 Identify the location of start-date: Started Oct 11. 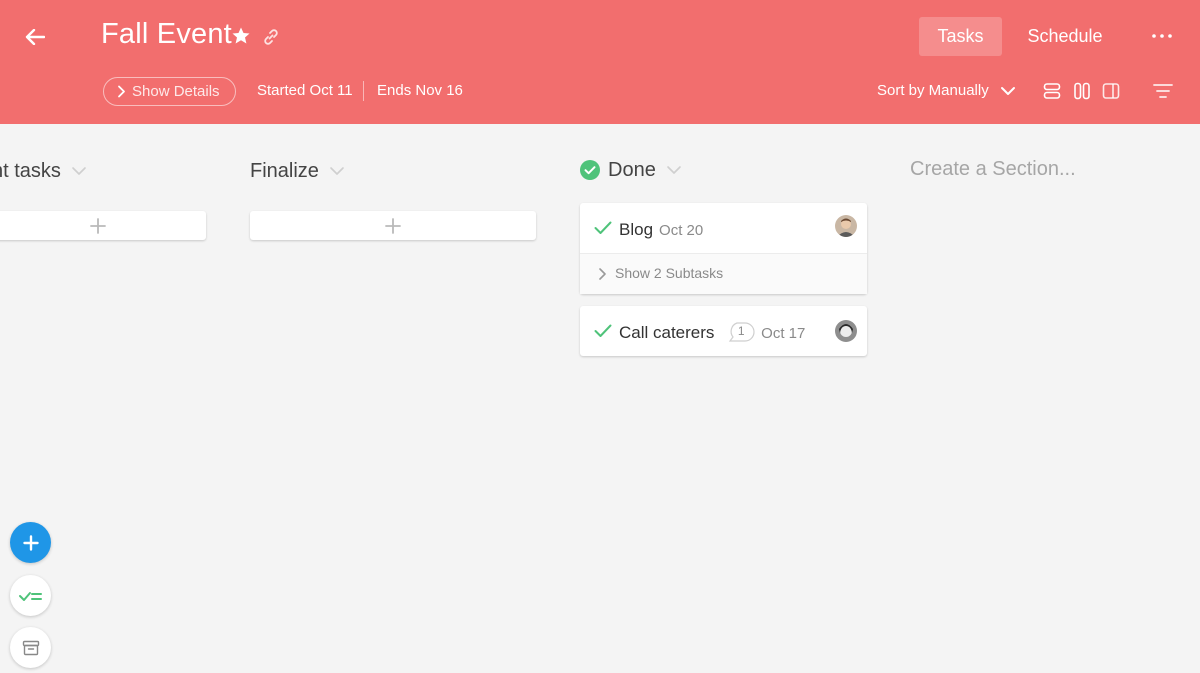
(305, 90).